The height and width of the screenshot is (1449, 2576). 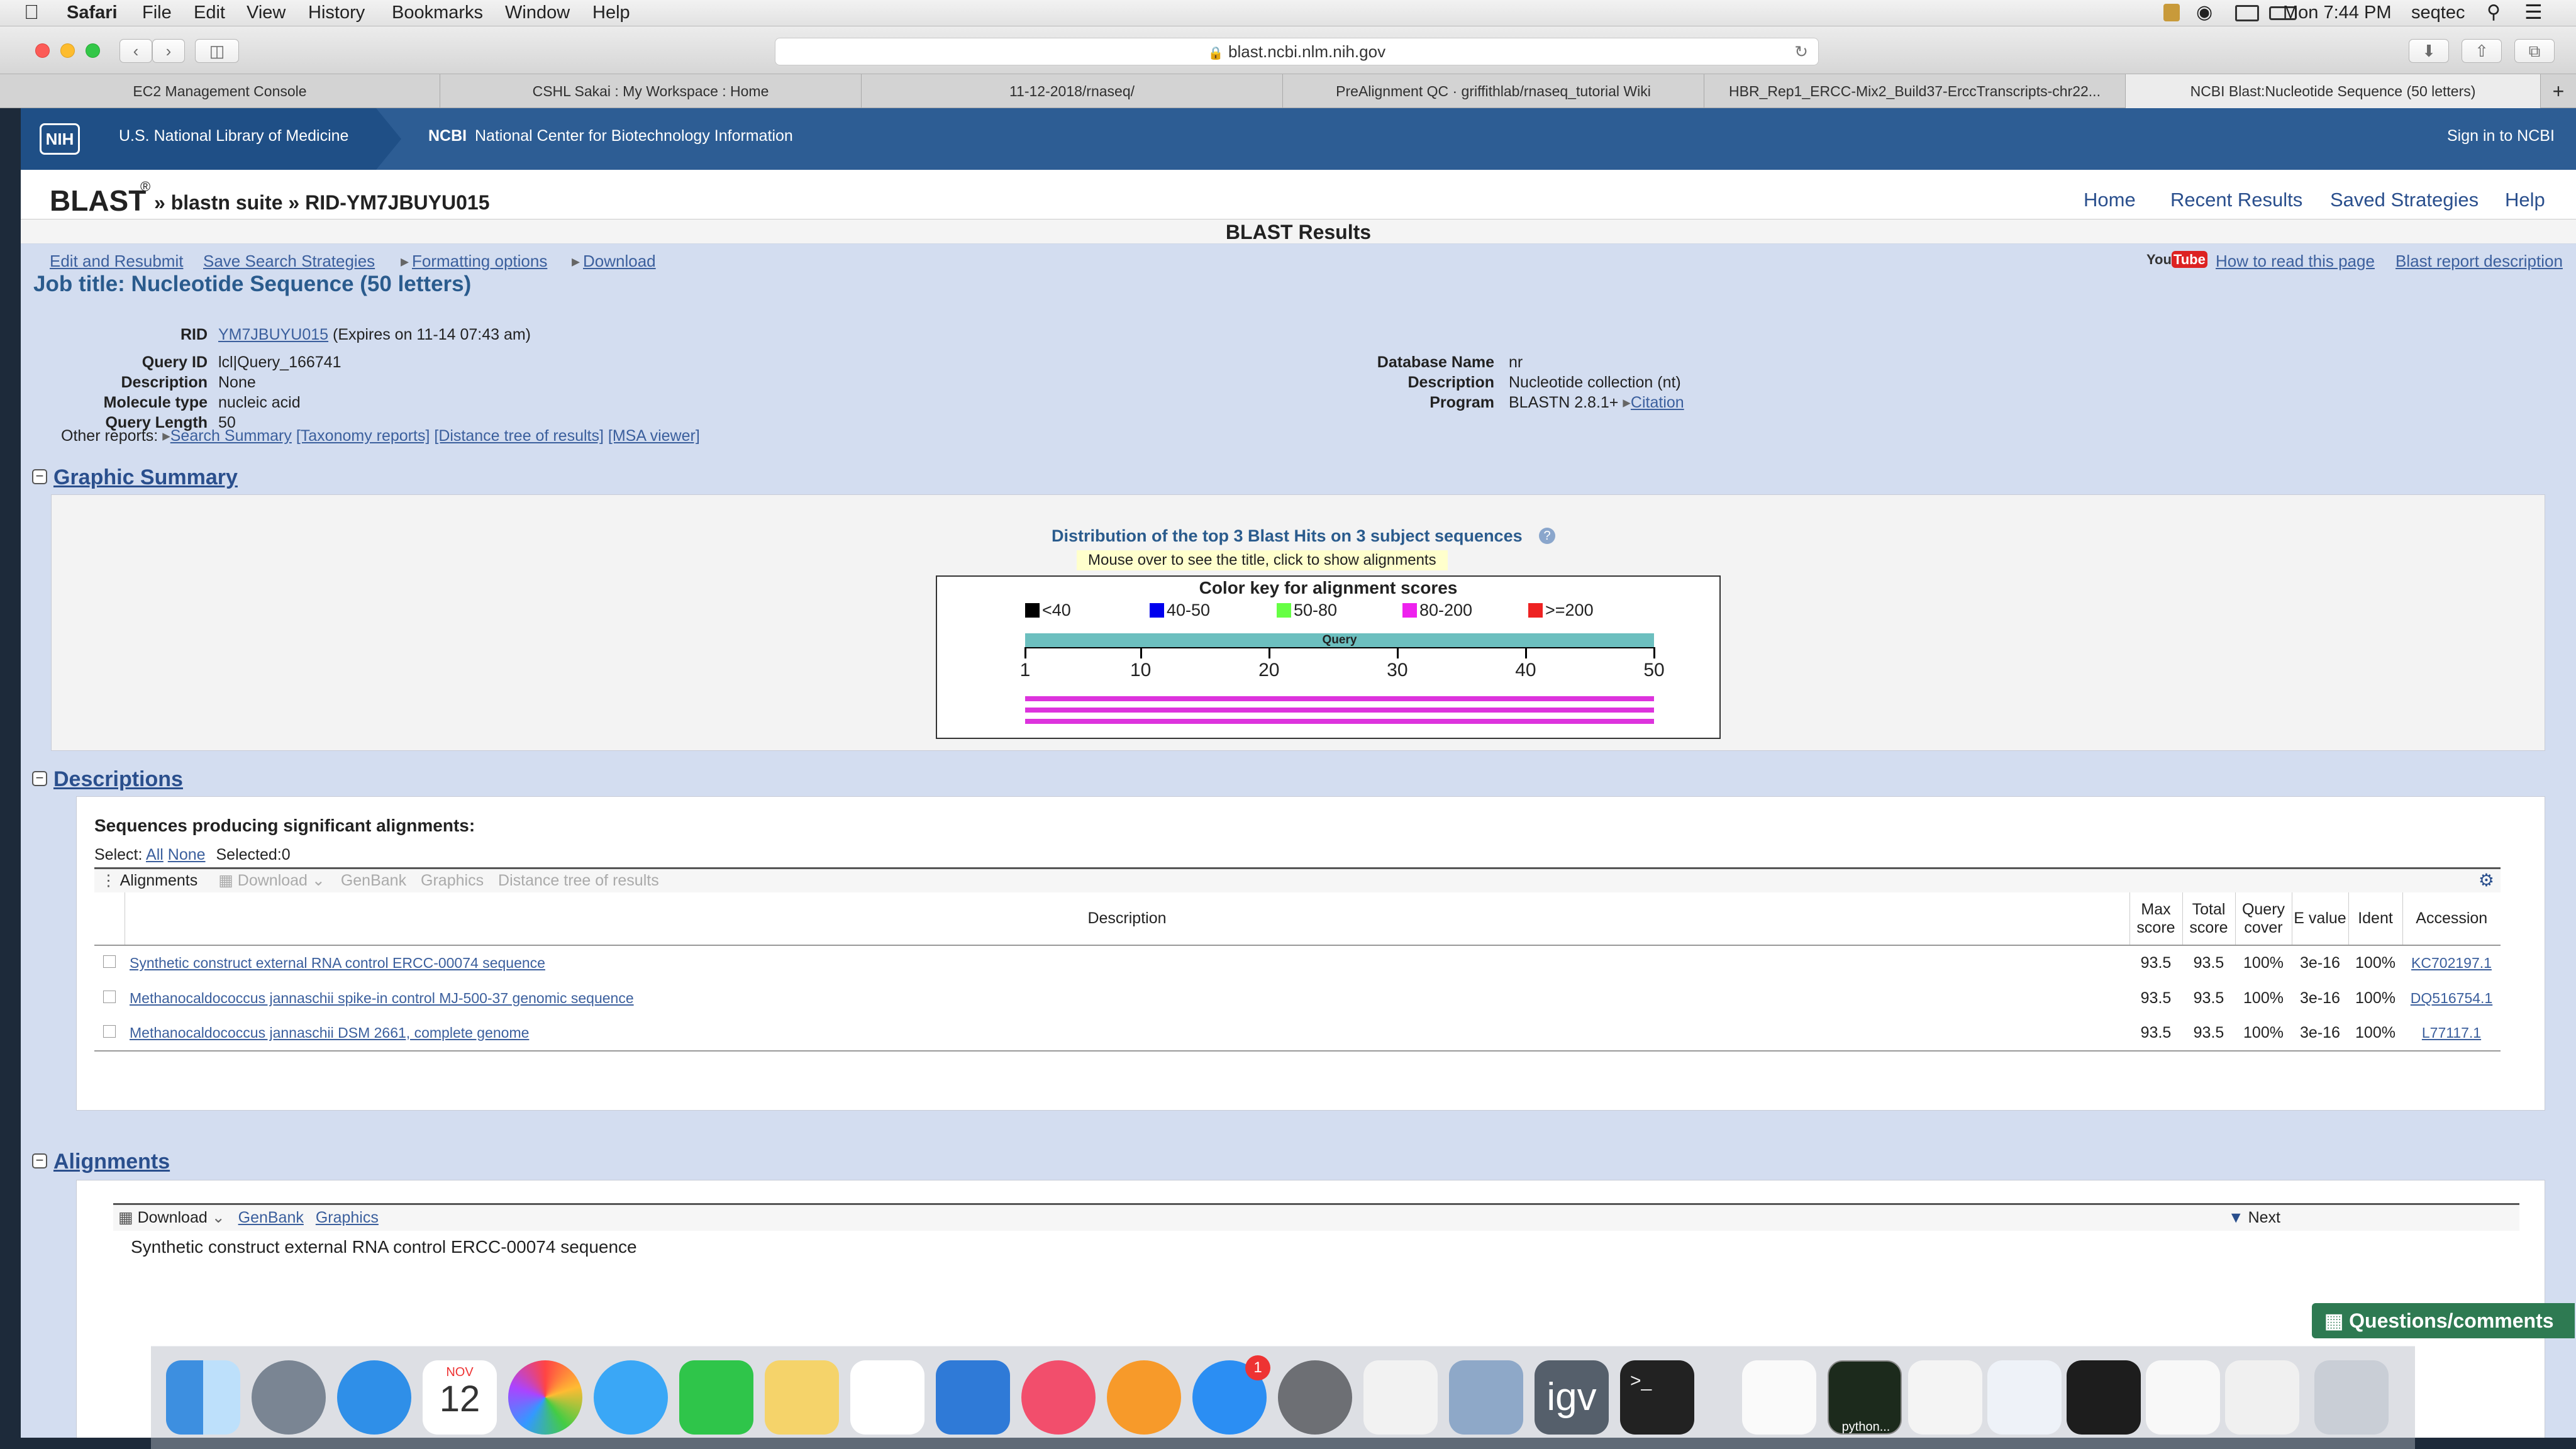 I want to click on preview-icon, so click(x=1486, y=1397).